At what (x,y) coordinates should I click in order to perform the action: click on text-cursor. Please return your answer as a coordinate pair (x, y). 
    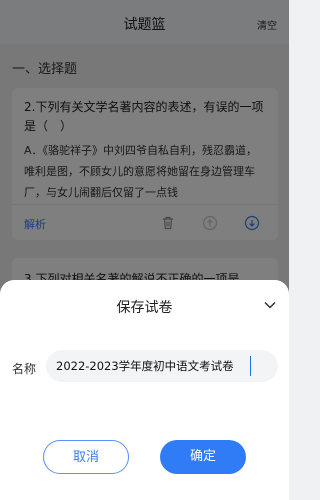
    Looking at the image, I should click on (250, 366).